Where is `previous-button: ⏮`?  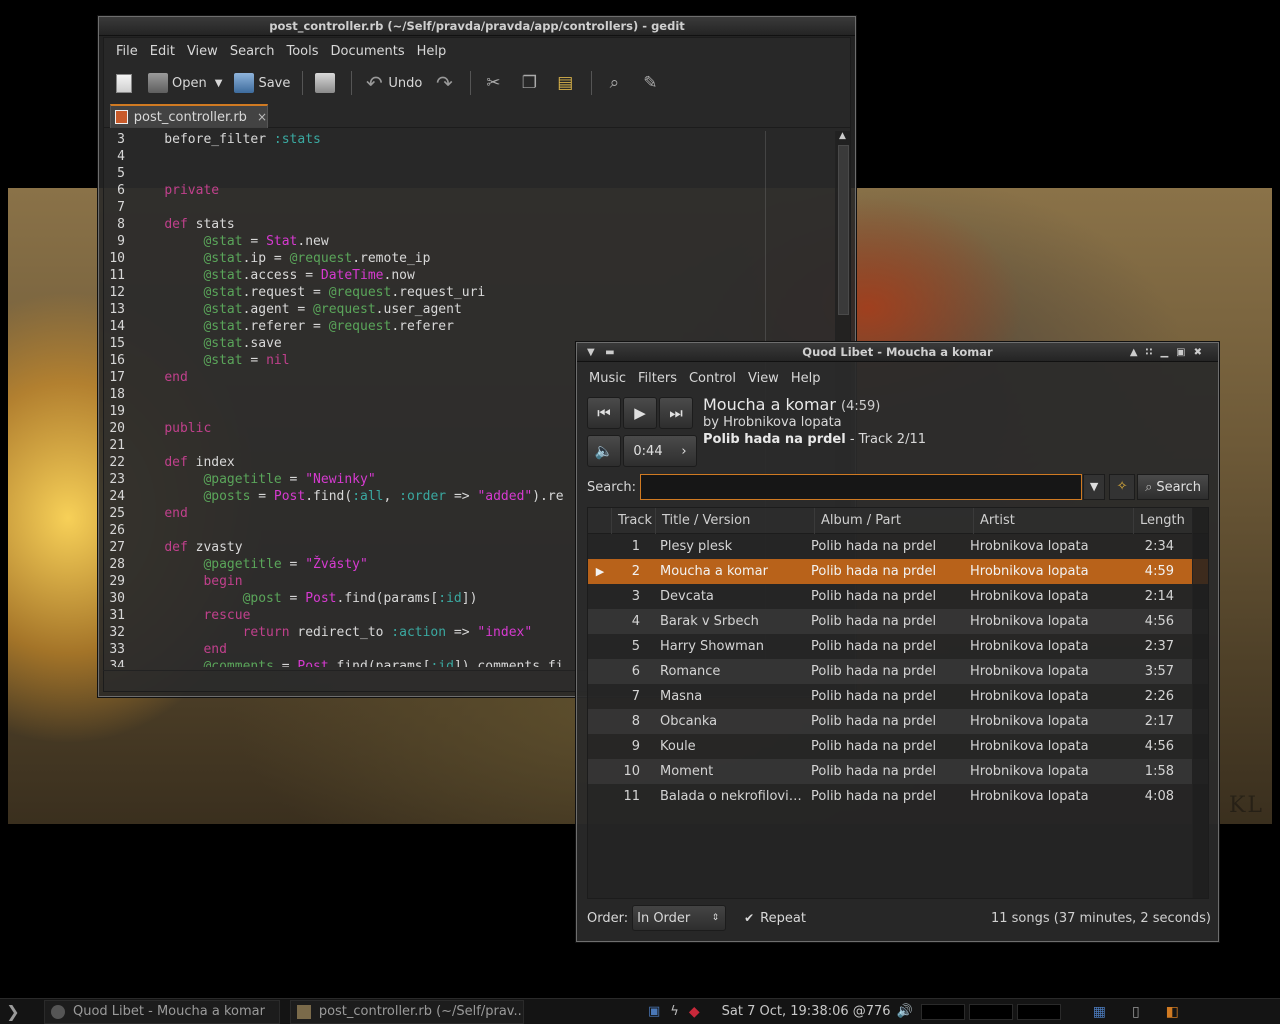
previous-button: ⏮ is located at coordinates (604, 413).